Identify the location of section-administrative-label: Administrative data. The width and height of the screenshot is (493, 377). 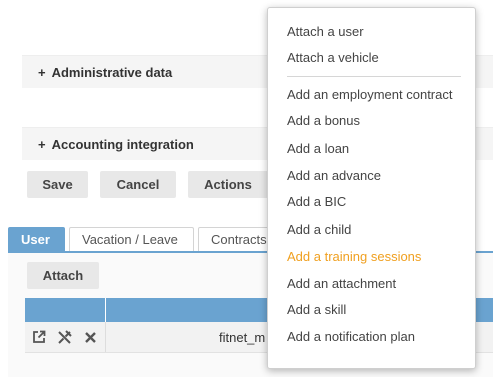
(112, 72).